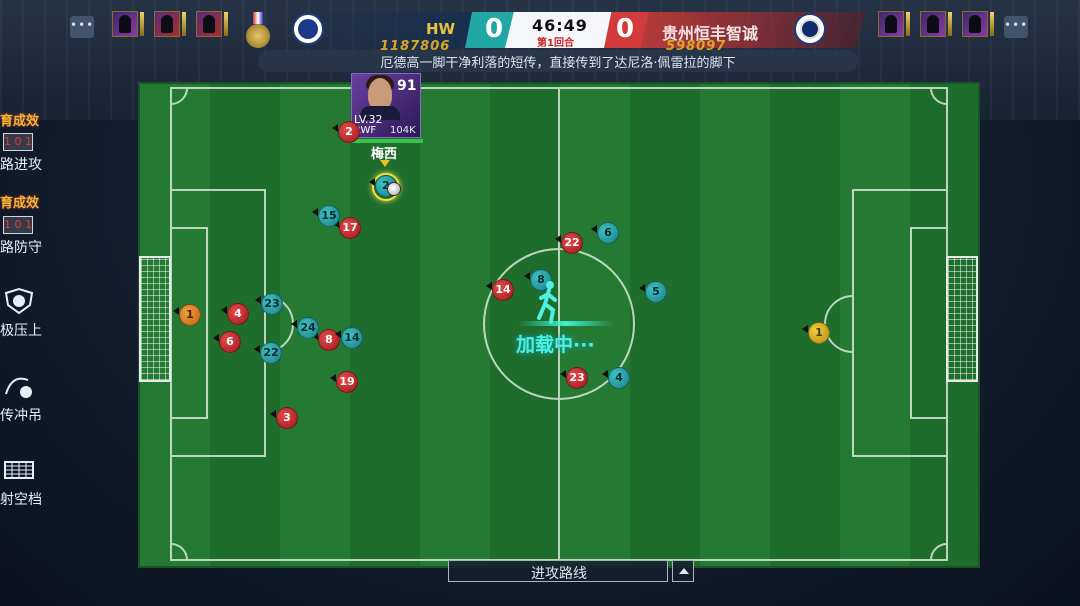 The height and width of the screenshot is (606, 1080). I want to click on home-player: 6, so click(227, 342).